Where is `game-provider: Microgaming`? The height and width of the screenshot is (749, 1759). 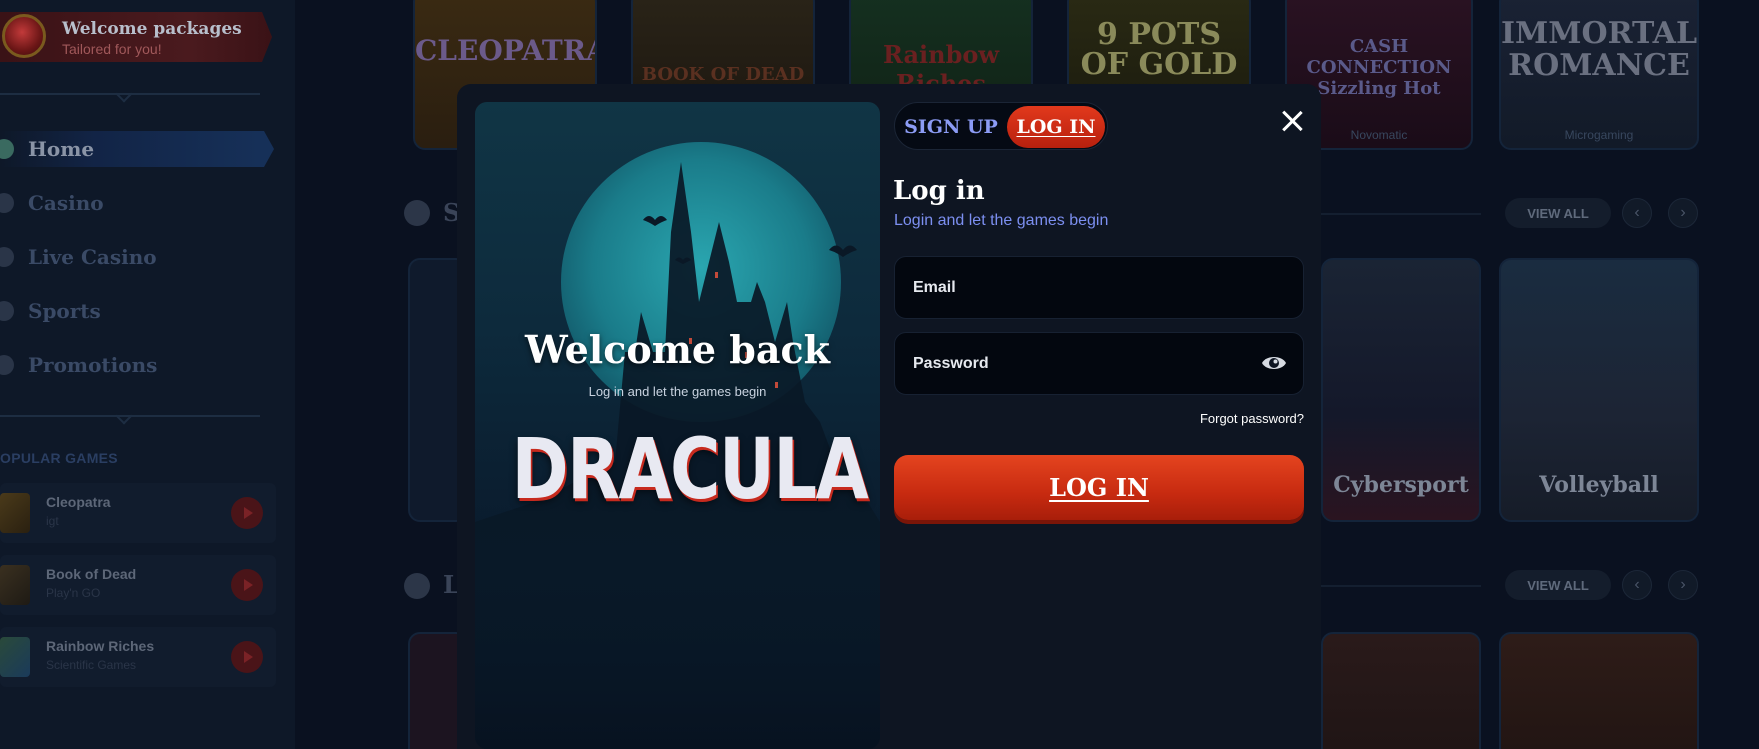 game-provider: Microgaming is located at coordinates (1599, 135).